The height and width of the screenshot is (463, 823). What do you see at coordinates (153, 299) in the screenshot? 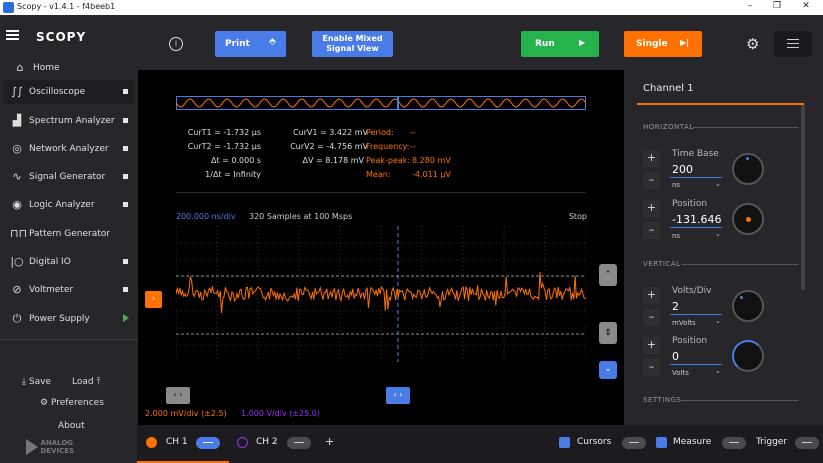
I see `ch1-offset-marker: ›` at bounding box center [153, 299].